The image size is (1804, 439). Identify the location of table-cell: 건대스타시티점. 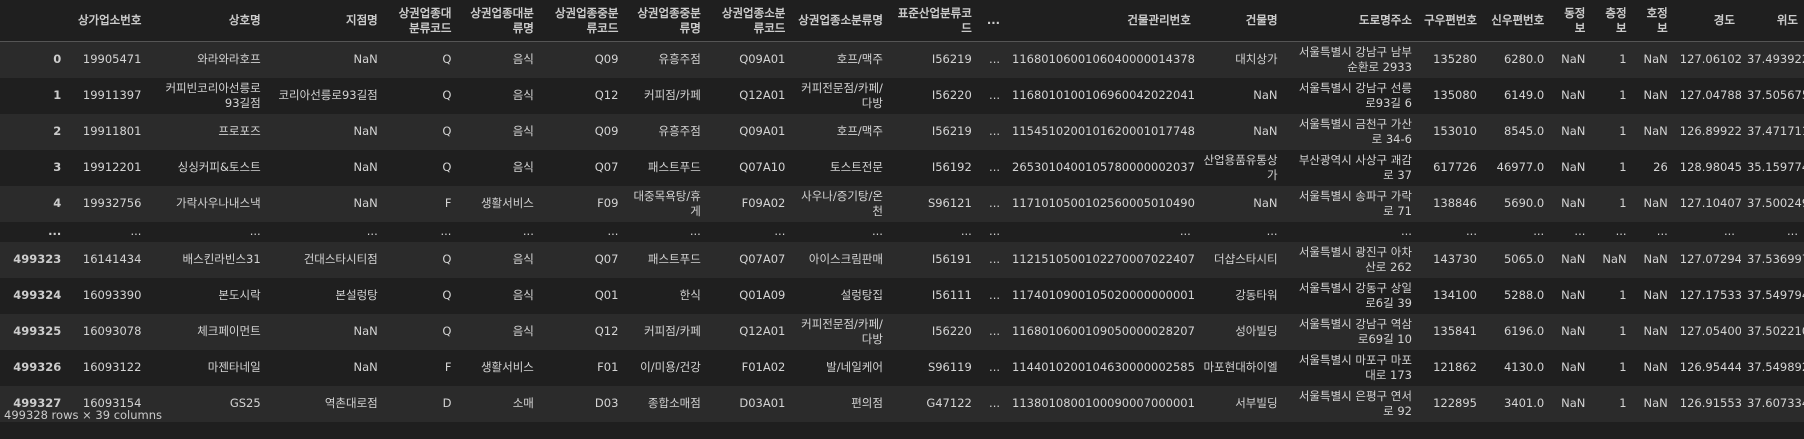
(340, 259).